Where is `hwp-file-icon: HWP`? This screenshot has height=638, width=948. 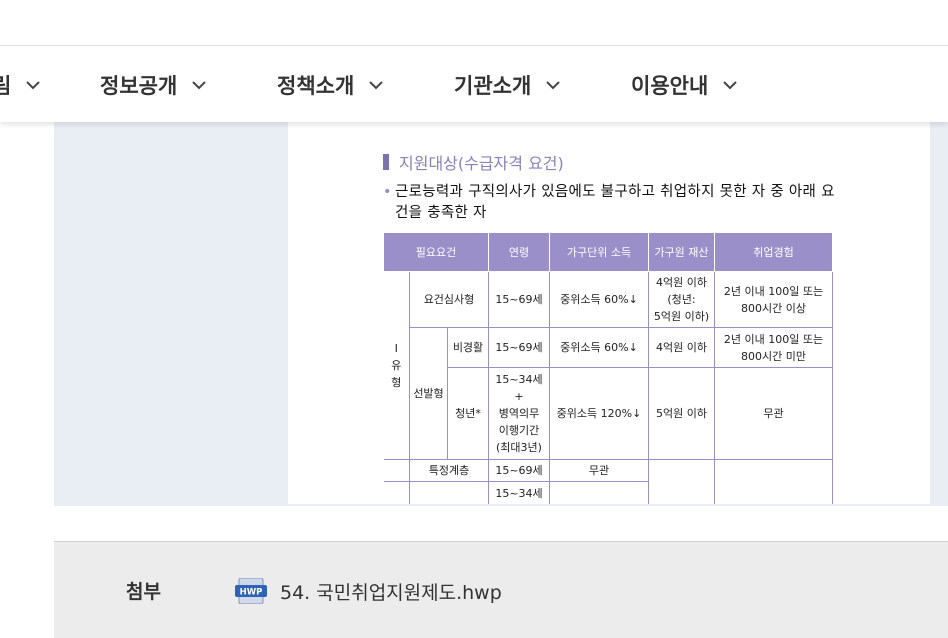 hwp-file-icon: HWP is located at coordinates (251, 591).